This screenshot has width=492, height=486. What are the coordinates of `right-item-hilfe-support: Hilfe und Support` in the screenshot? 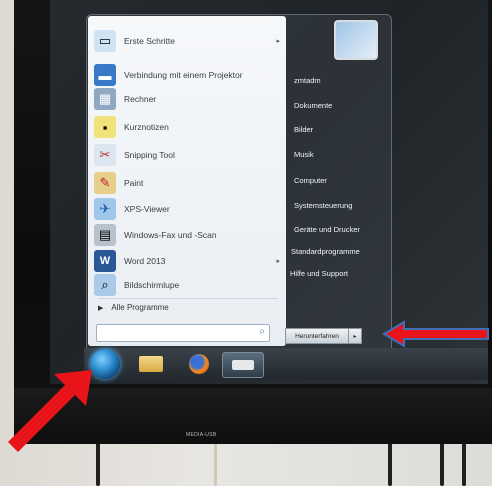 It's located at (319, 273).